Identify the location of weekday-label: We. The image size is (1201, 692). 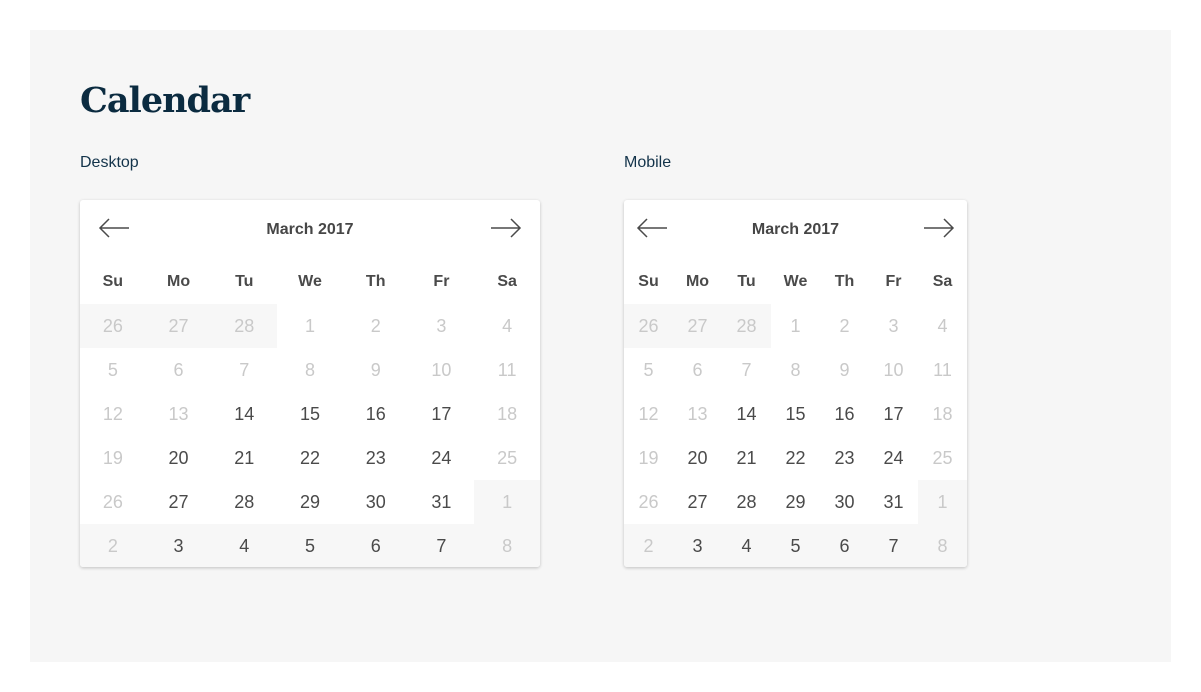
(795, 281).